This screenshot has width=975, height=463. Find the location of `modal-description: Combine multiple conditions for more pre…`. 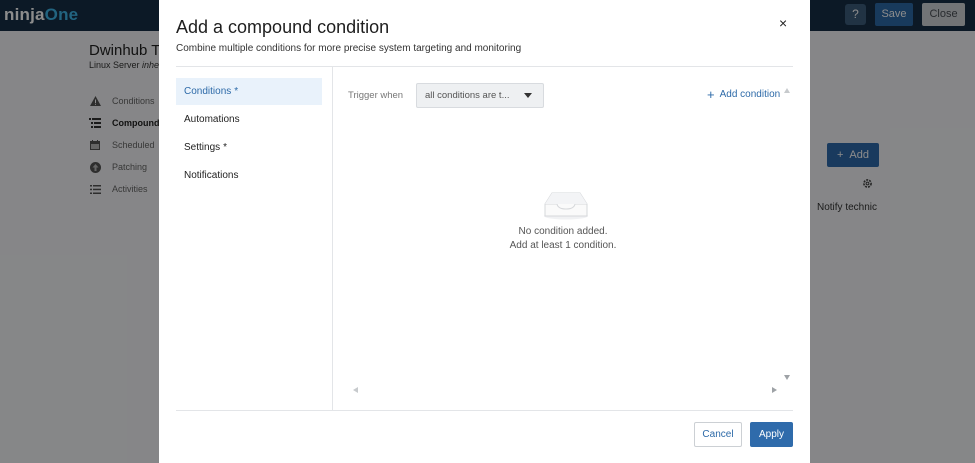

modal-description: Combine multiple conditions for more pre… is located at coordinates (349, 48).